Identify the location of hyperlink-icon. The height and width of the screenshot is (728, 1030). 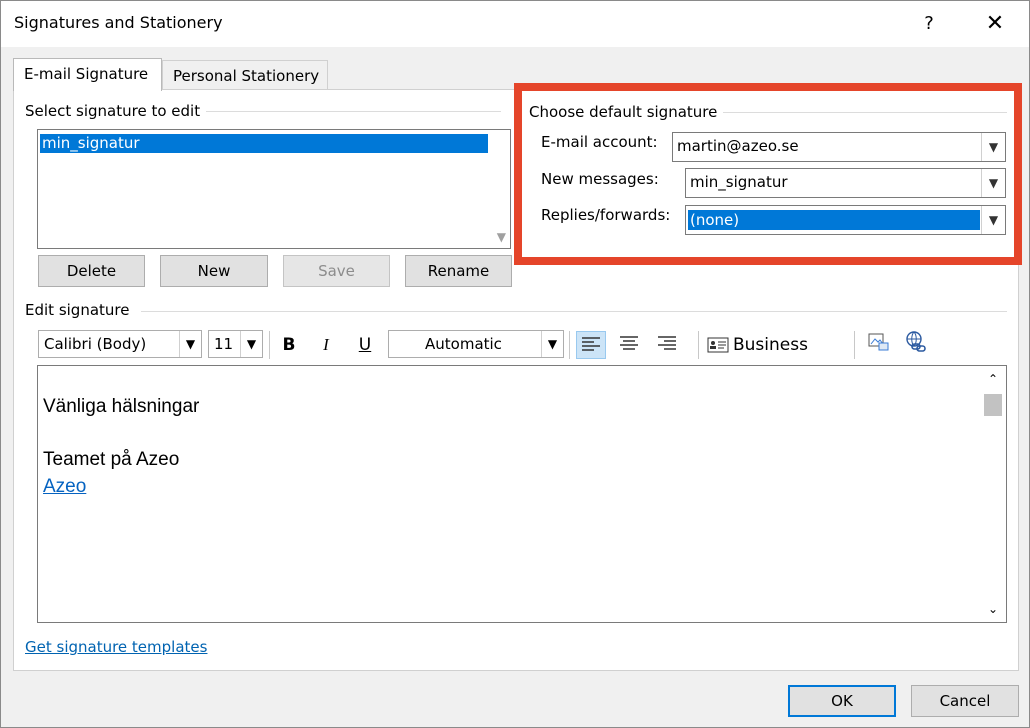
(916, 341).